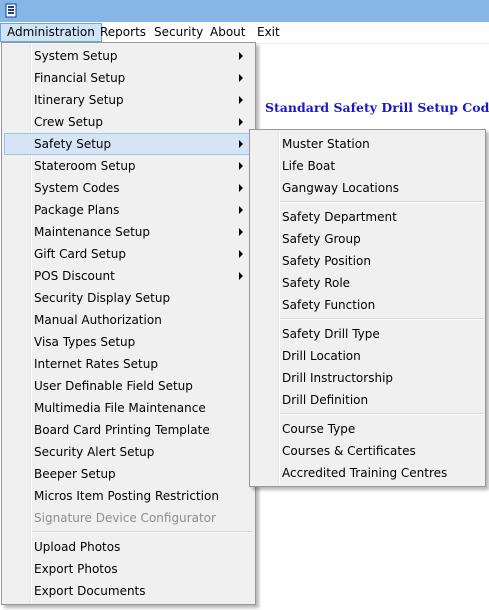  I want to click on menu-item-label: User Definable Field Setup, so click(113, 386).